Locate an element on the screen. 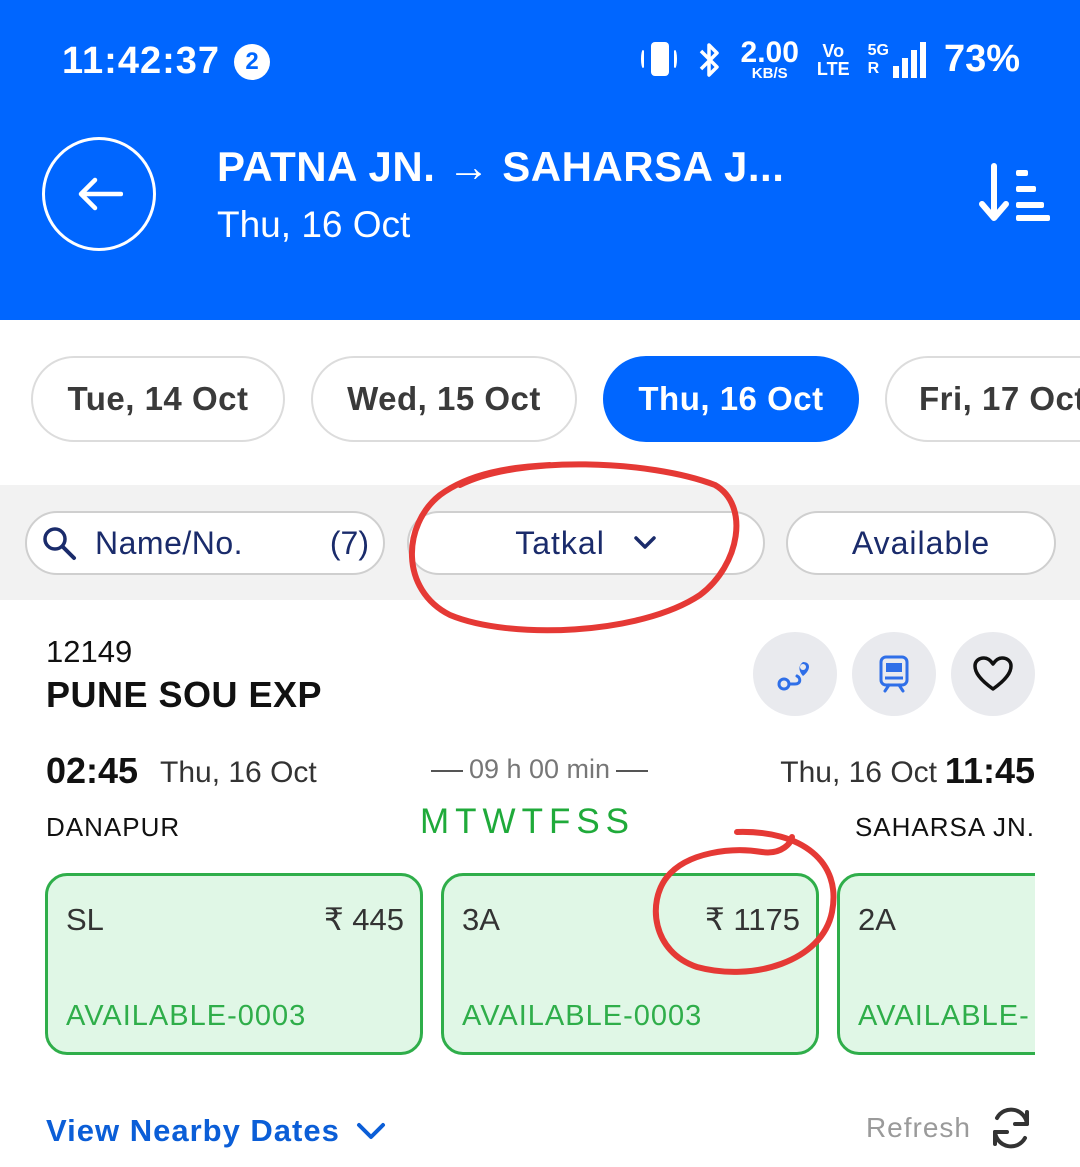 This screenshot has width=1080, height=1167. sort-icon is located at coordinates (1014, 192).